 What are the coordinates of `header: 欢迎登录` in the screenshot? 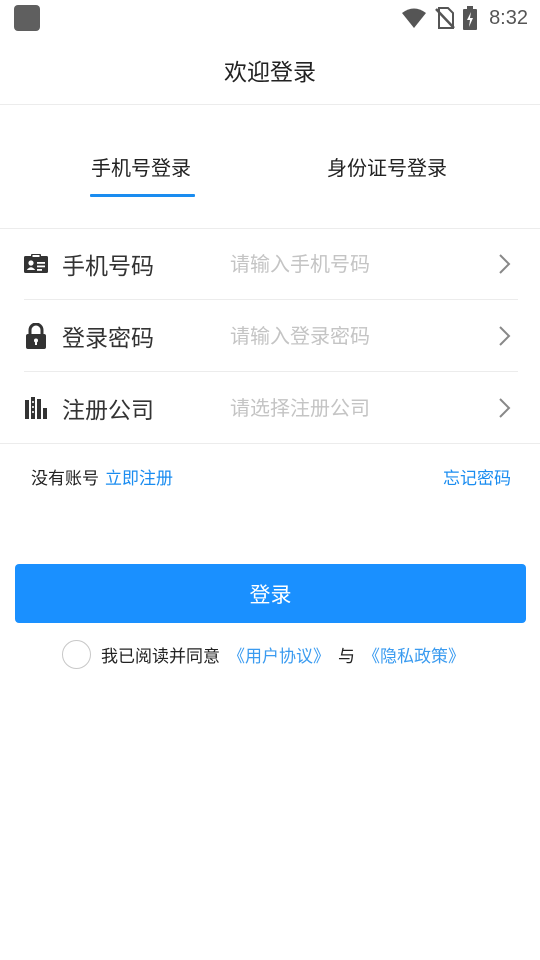 It's located at (270, 70).